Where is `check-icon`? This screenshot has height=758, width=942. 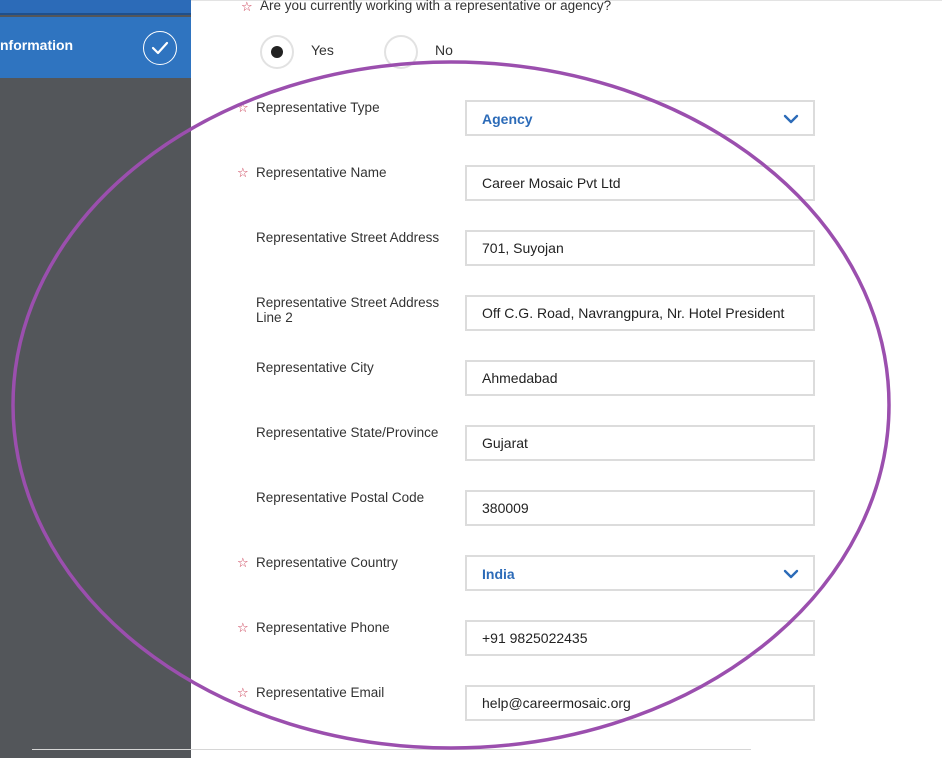
check-icon is located at coordinates (160, 48).